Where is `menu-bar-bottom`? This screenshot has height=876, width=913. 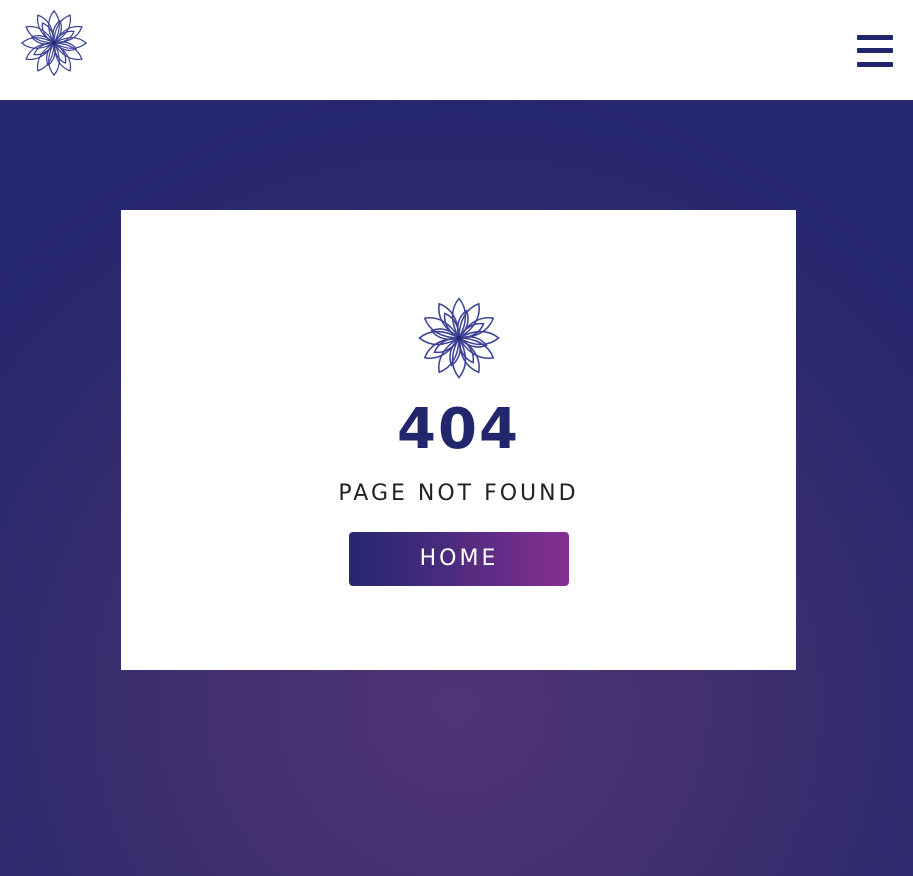 menu-bar-bottom is located at coordinates (875, 64).